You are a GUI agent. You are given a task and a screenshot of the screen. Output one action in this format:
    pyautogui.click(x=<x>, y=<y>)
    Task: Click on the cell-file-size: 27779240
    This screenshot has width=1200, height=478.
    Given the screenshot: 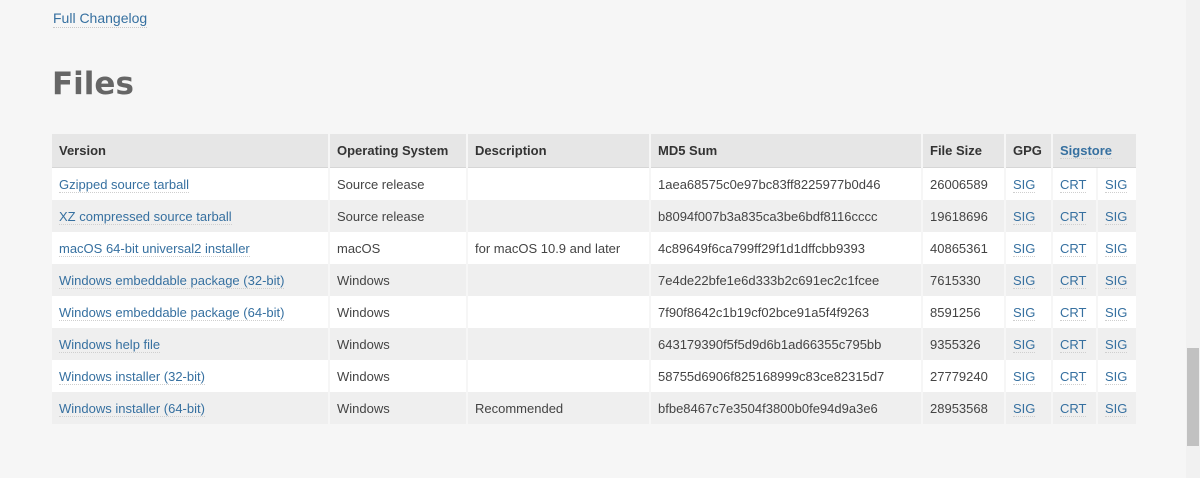 What is the action you would take?
    pyautogui.click(x=963, y=376)
    